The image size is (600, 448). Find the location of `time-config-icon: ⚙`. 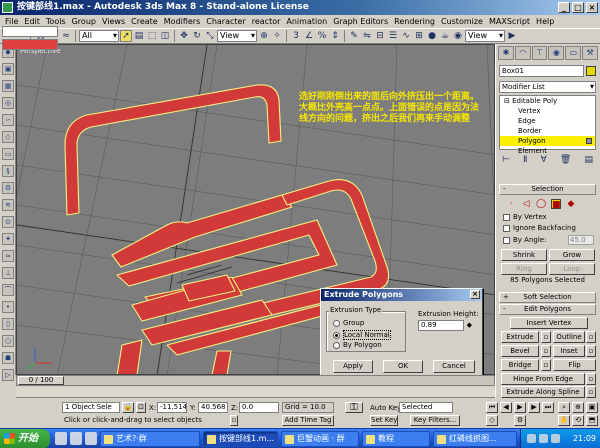

time-config-icon: ⚙ is located at coordinates (520, 420).